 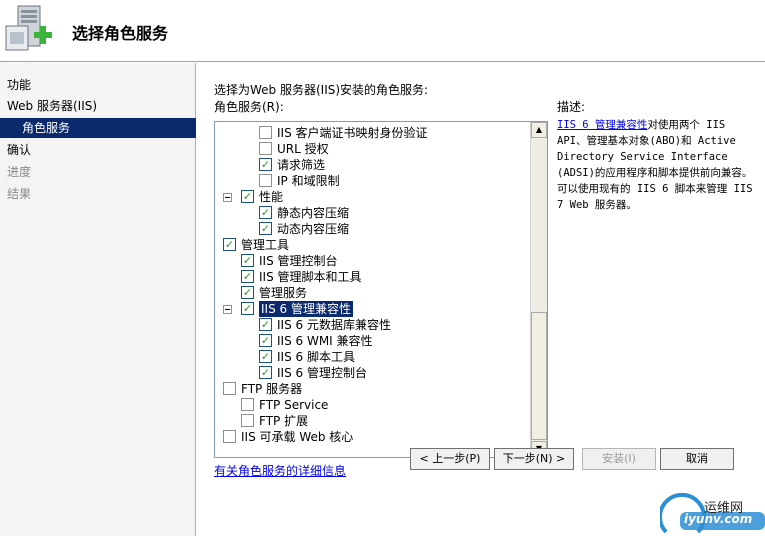 I want to click on step-role-services: 角色服务, so click(x=98, y=128).